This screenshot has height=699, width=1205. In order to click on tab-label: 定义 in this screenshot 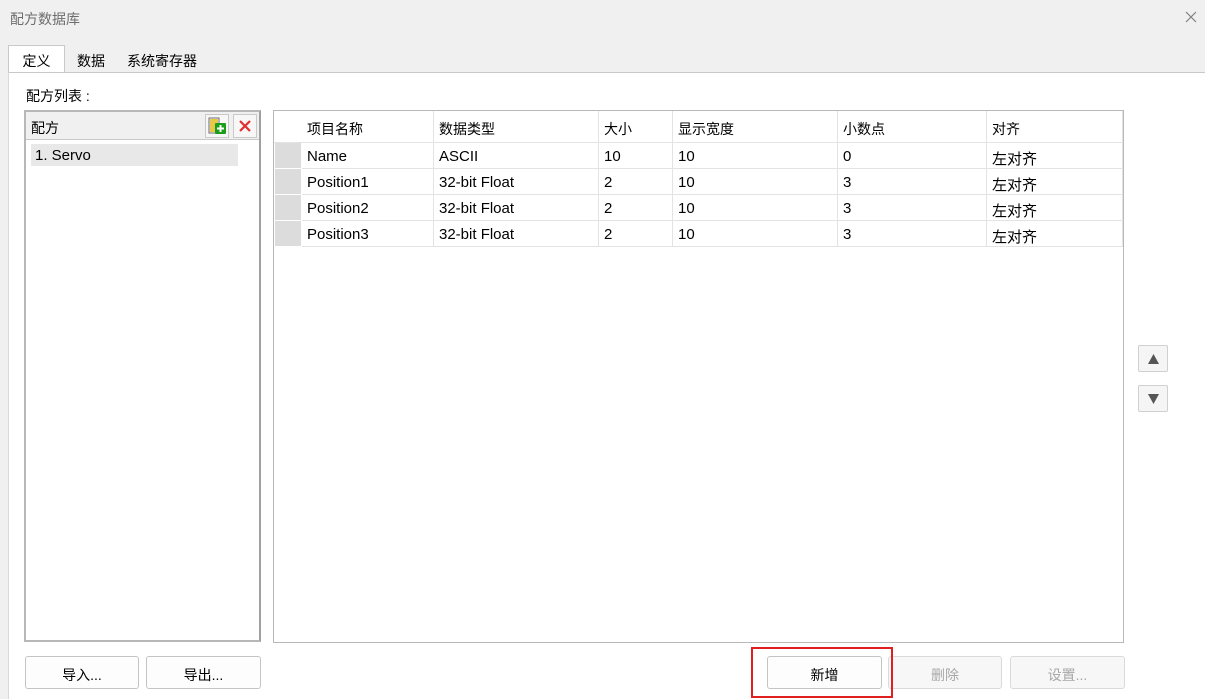, I will do `click(36, 61)`.